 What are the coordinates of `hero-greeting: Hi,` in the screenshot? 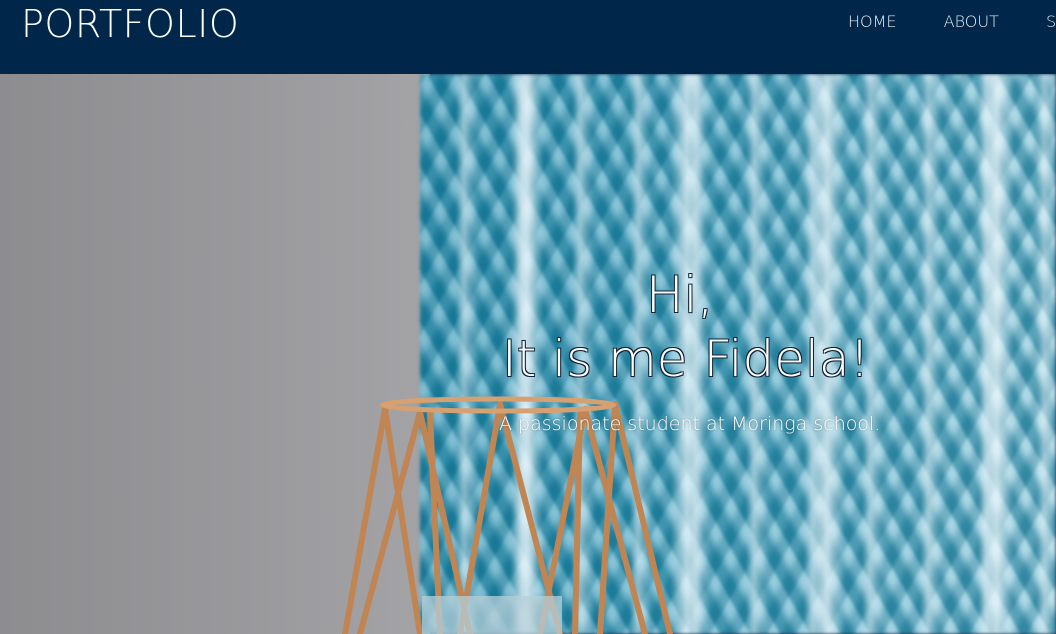 It's located at (680, 295).